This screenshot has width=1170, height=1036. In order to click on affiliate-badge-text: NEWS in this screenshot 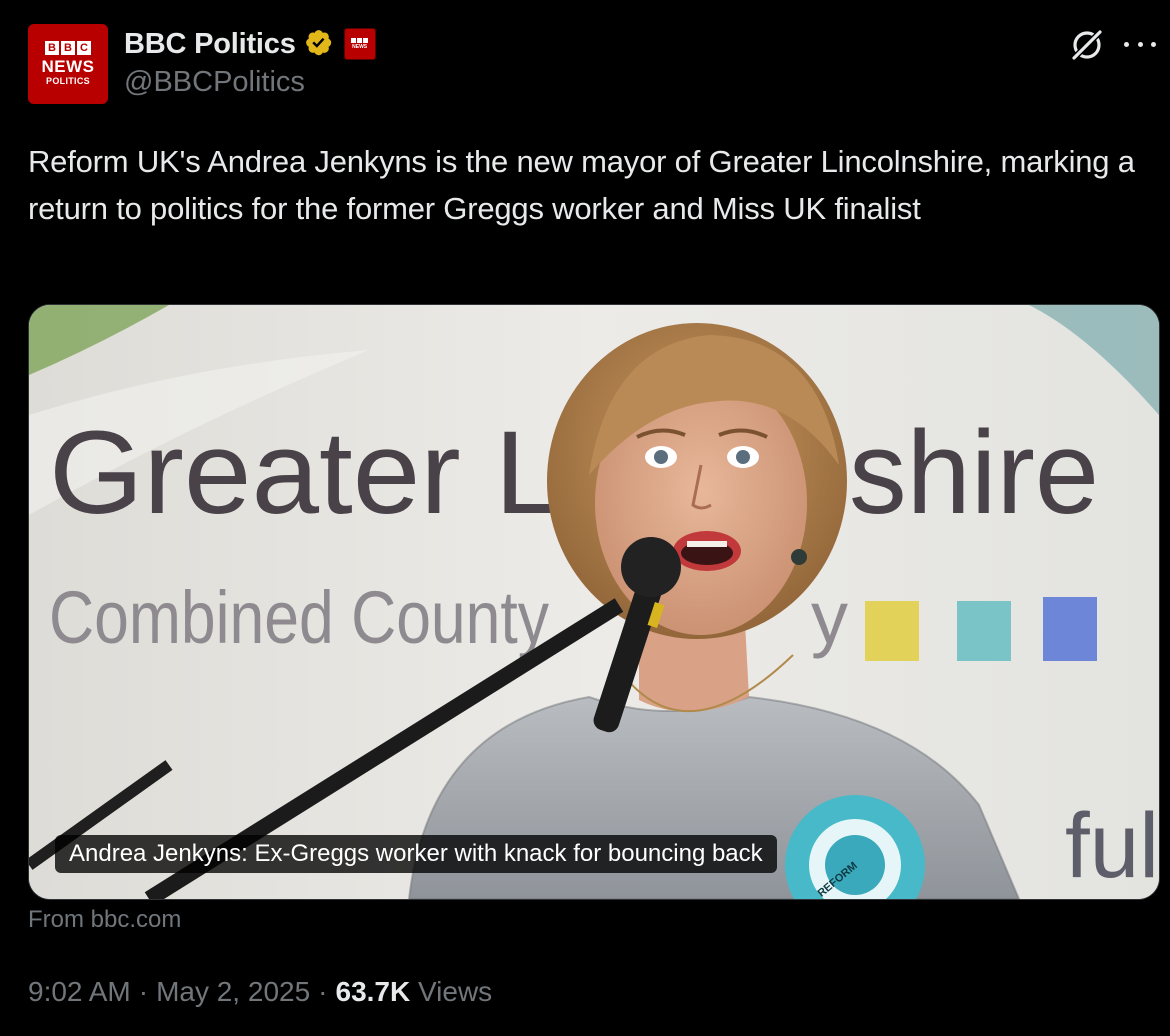, I will do `click(360, 47)`.